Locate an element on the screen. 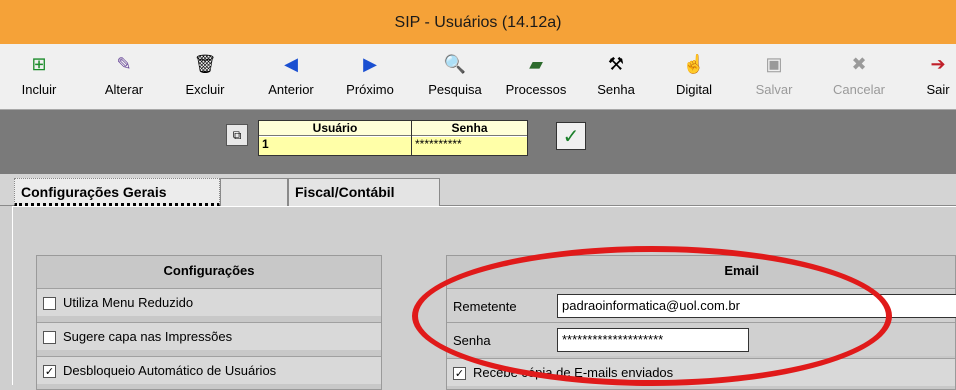 The image size is (956, 390). remetente-row: Remetente padraoinformatica@uol.com.br is located at coordinates (701, 305).